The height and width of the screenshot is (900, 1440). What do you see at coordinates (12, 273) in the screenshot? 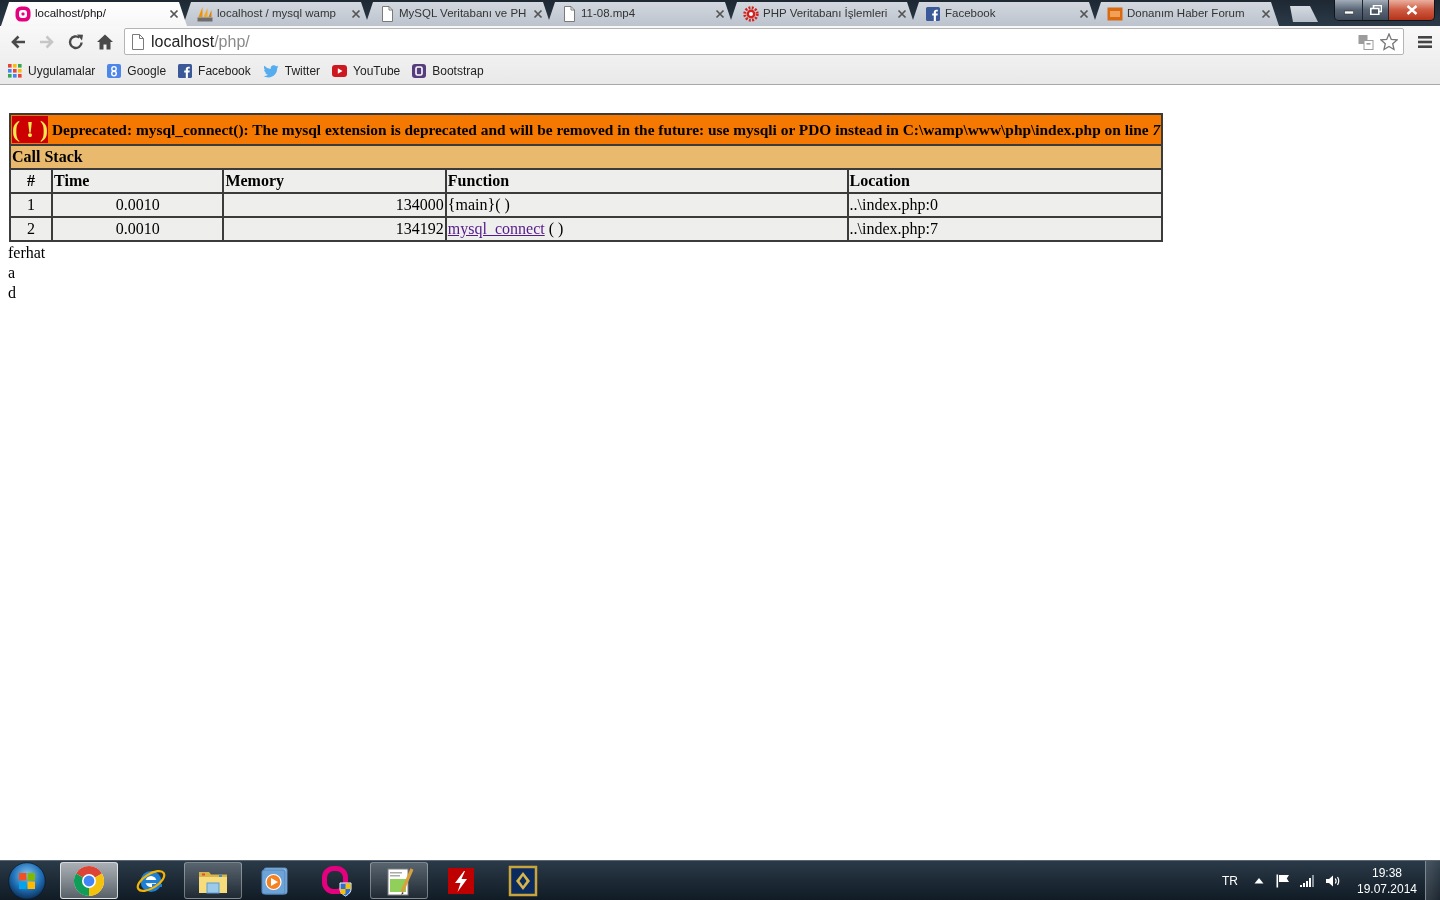
I see `output-text: a` at bounding box center [12, 273].